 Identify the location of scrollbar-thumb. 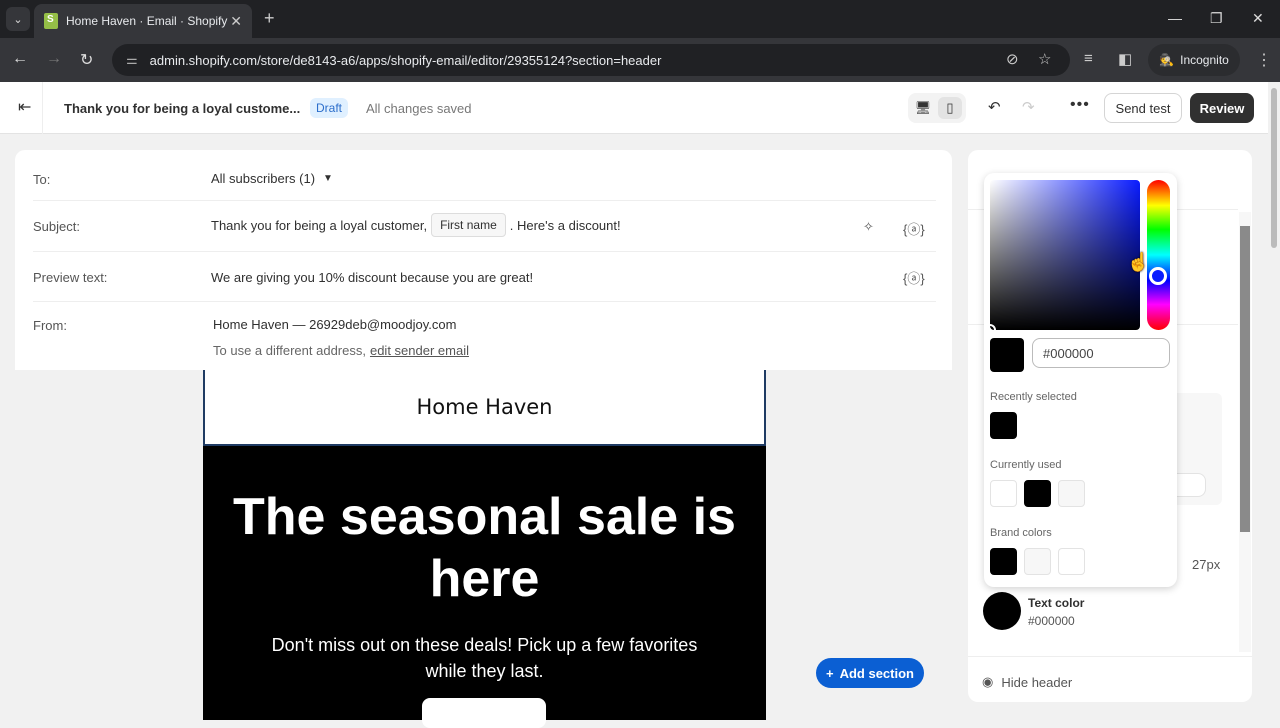
(1274, 168).